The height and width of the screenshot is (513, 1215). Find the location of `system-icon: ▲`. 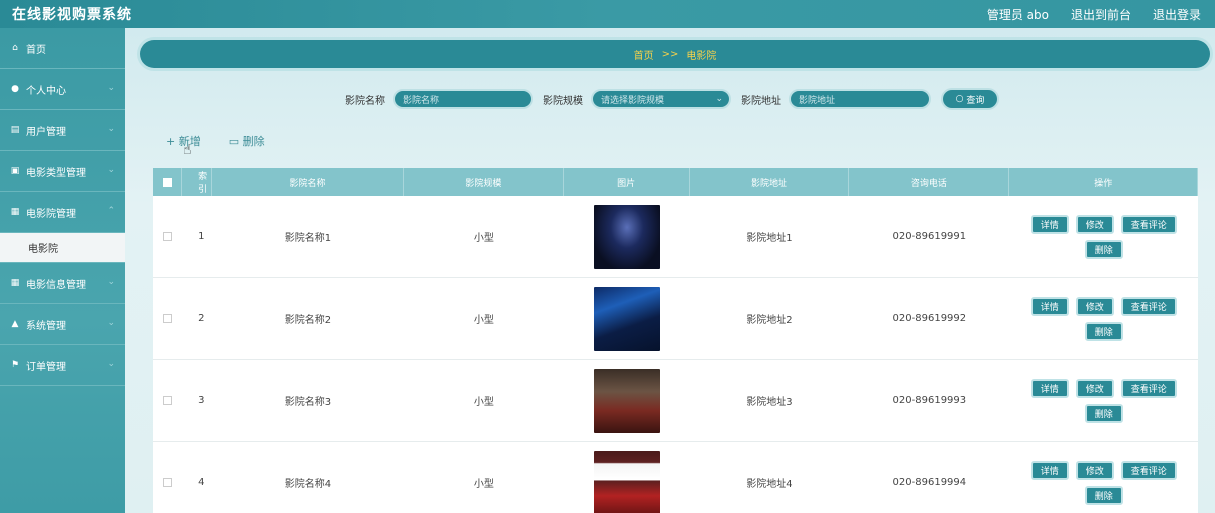

system-icon: ▲ is located at coordinates (15, 324).